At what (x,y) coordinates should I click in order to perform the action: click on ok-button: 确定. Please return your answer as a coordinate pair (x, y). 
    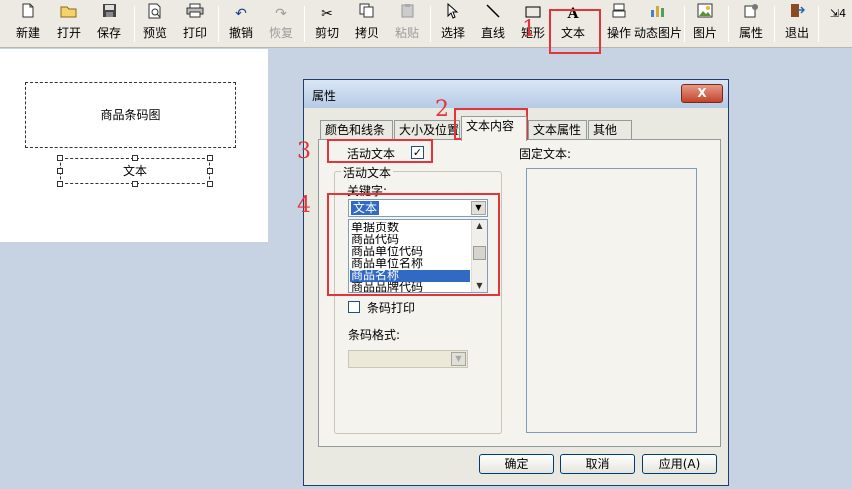
    Looking at the image, I should click on (516, 464).